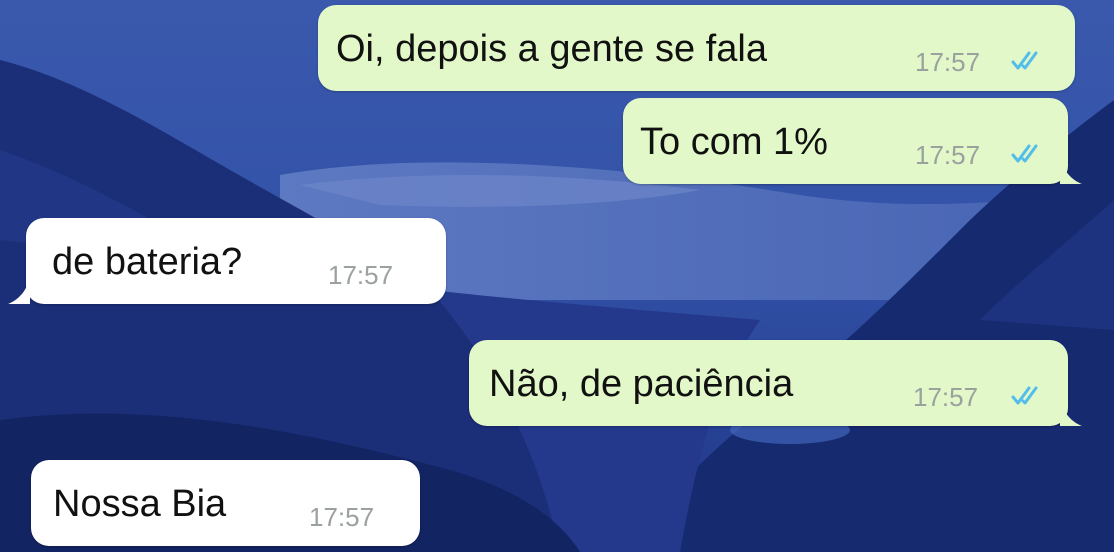  What do you see at coordinates (734, 142) in the screenshot?
I see `message-text: To com 1%` at bounding box center [734, 142].